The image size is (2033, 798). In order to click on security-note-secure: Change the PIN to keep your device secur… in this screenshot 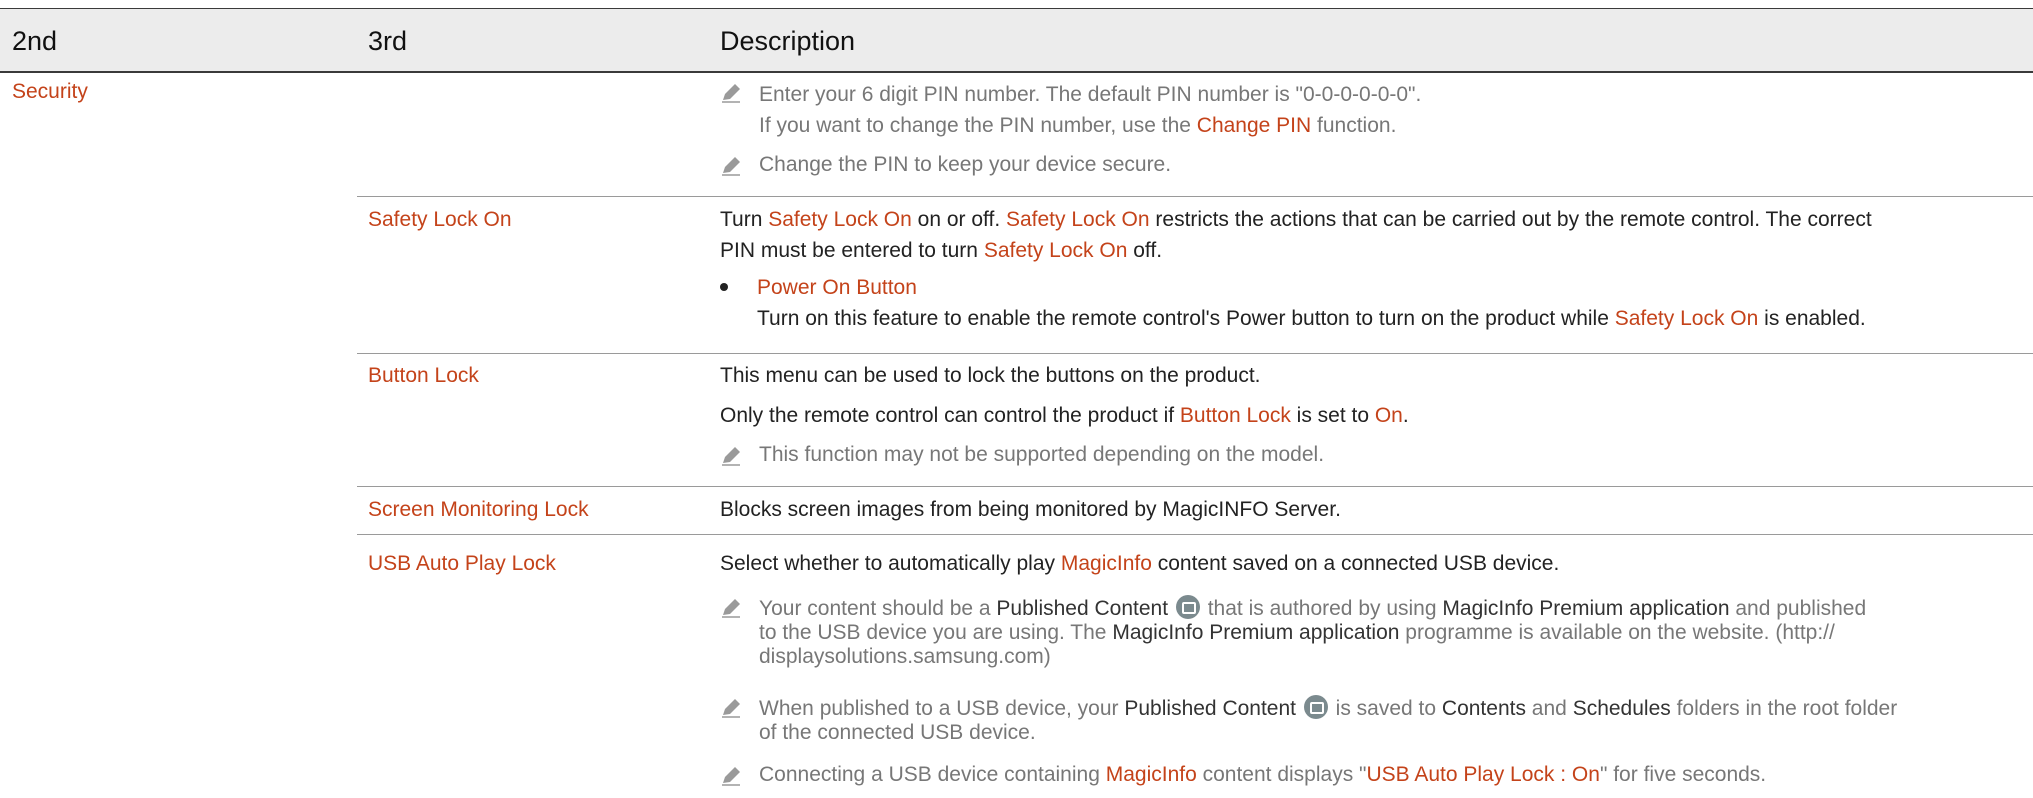, I will do `click(1362, 168)`.